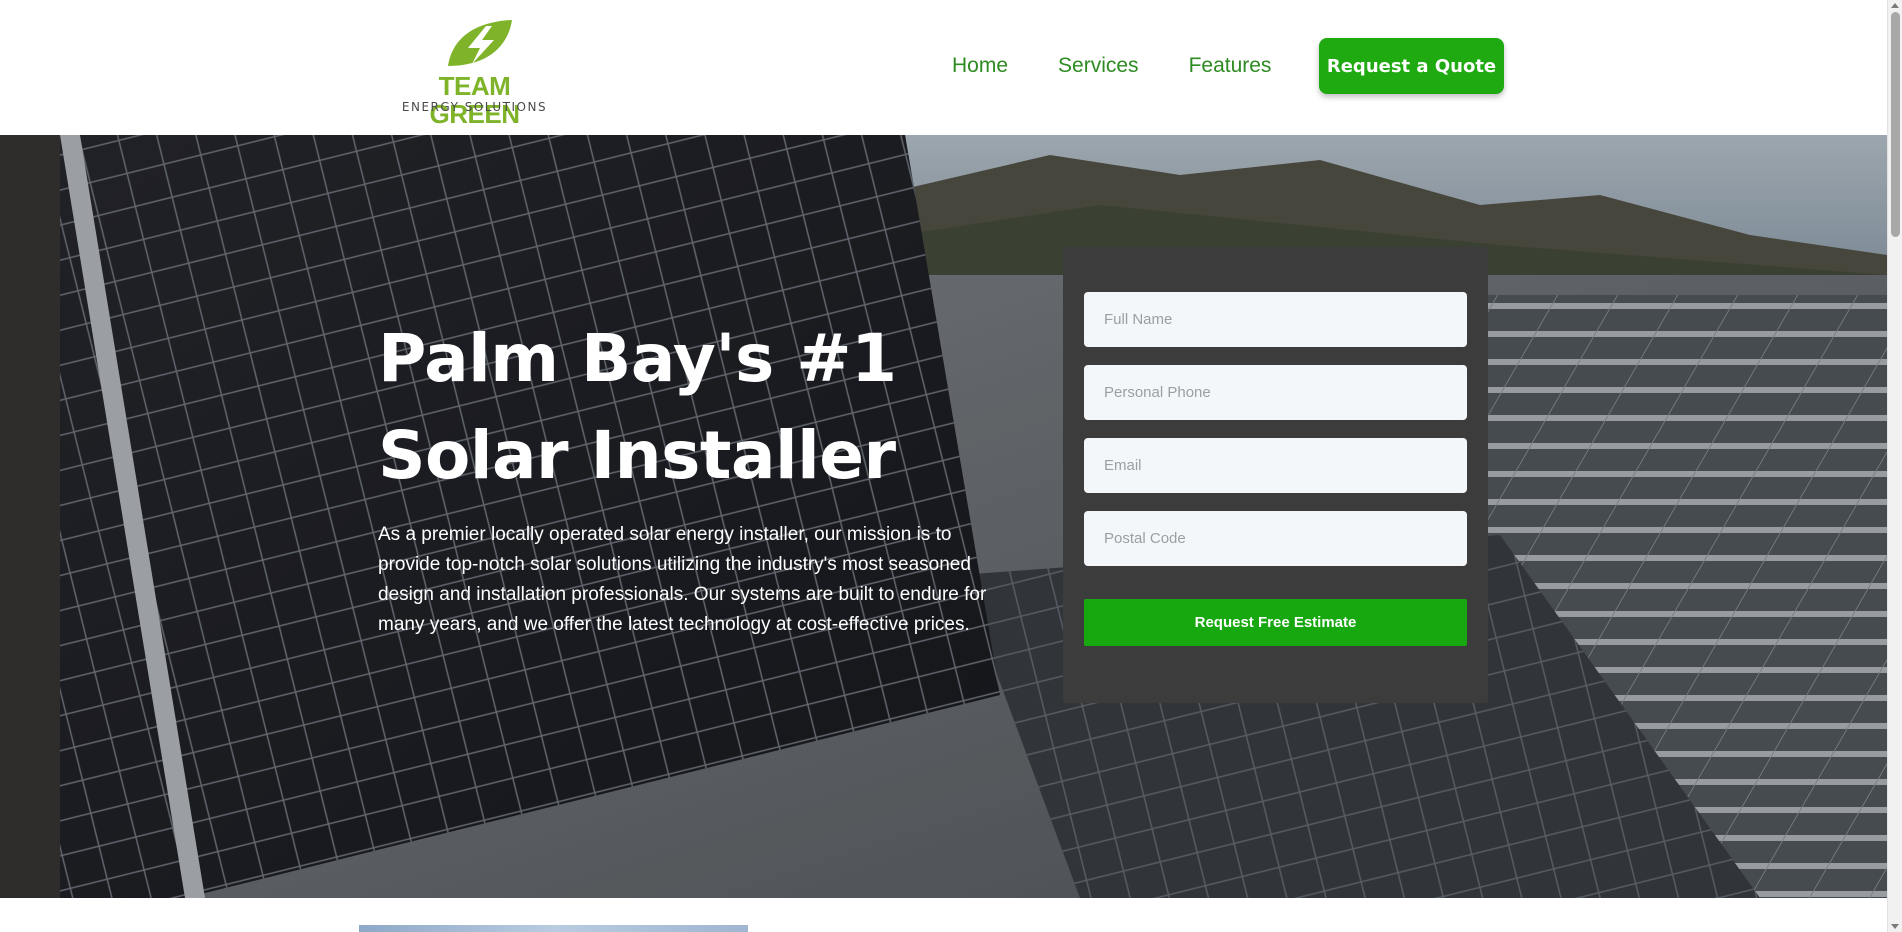  I want to click on email-input, so click(1275, 465).